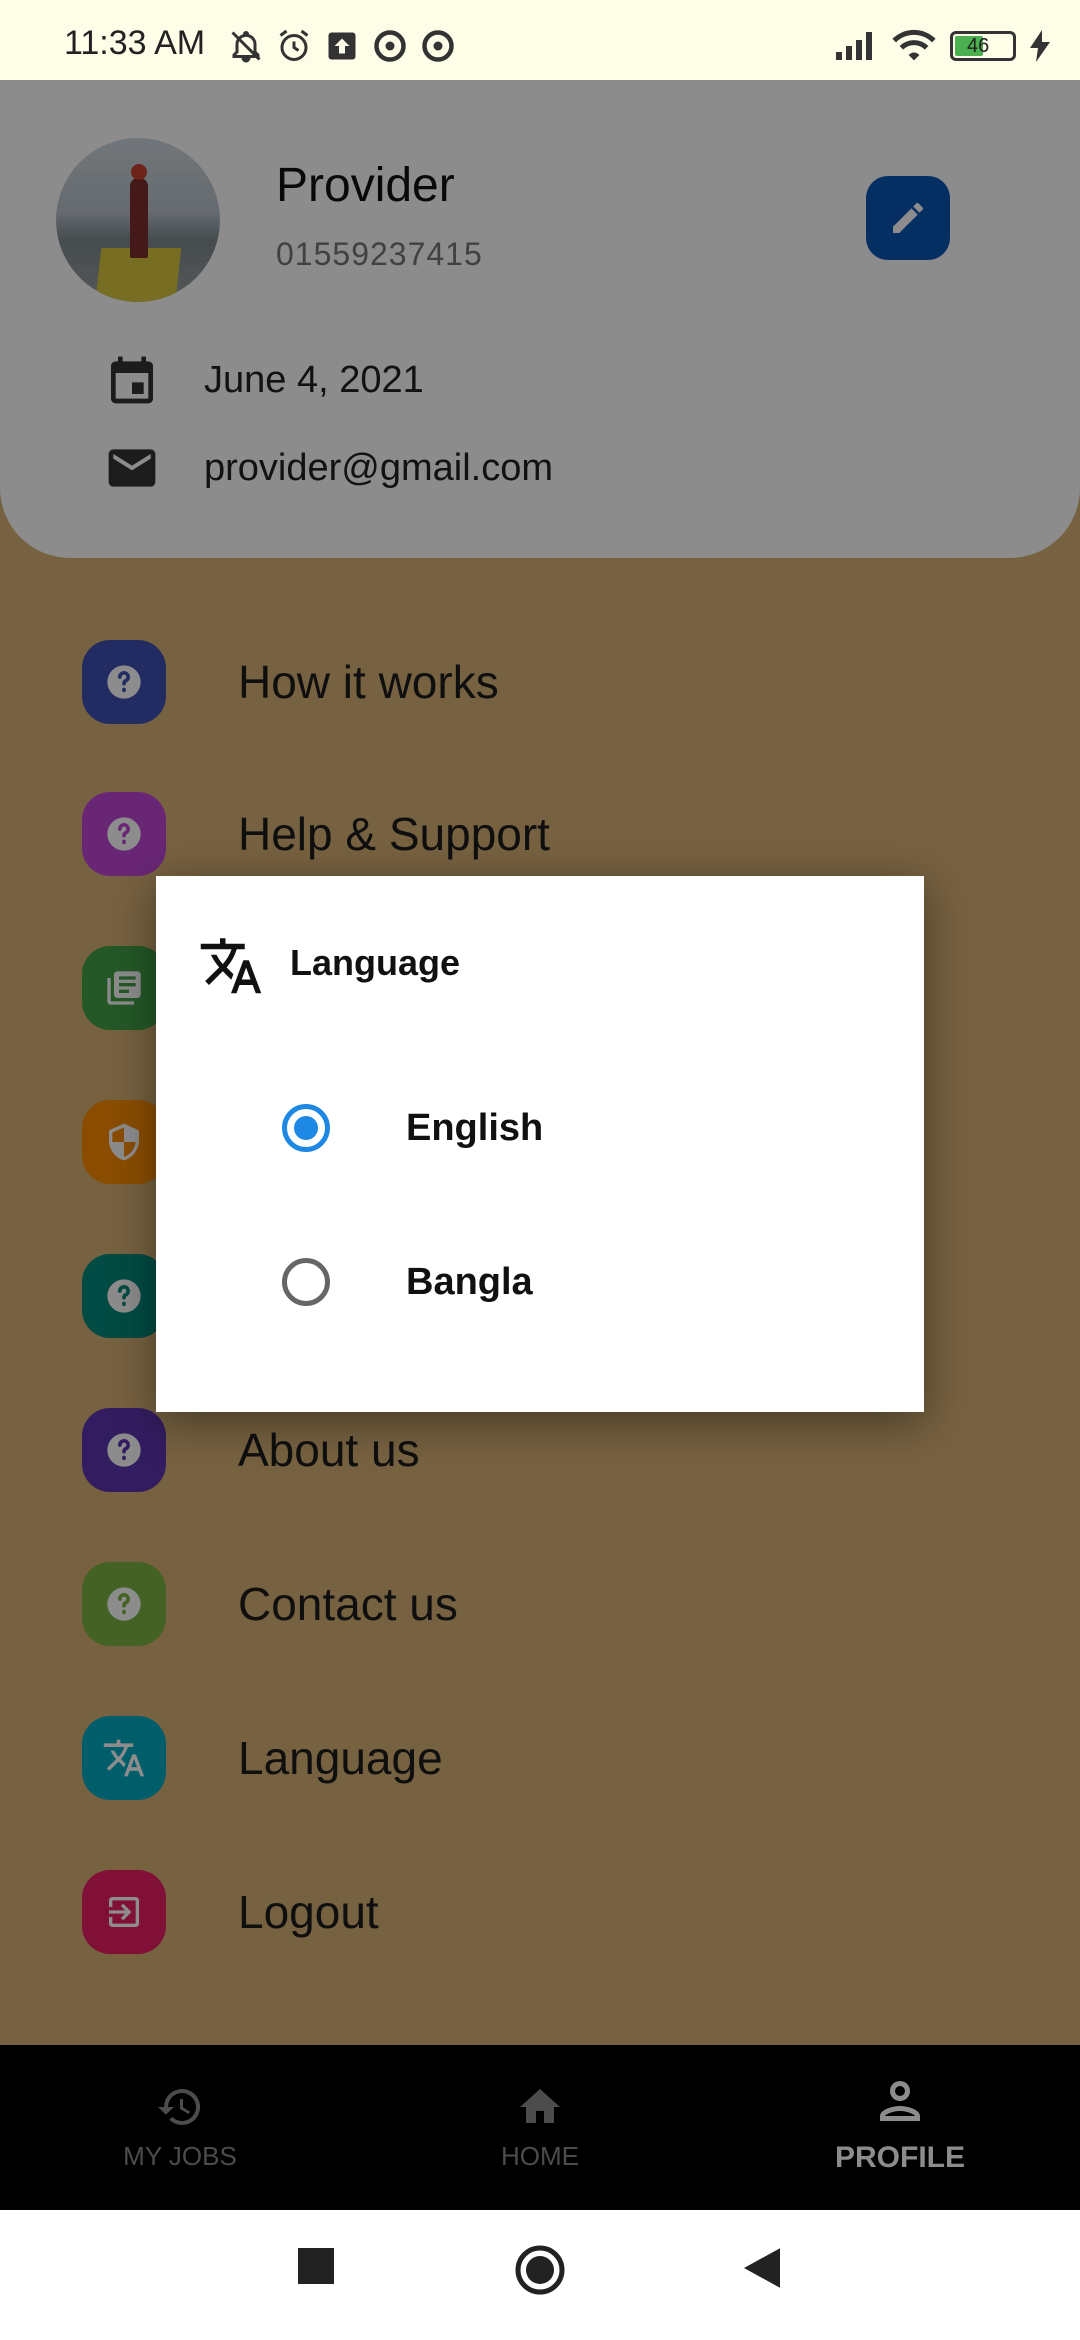 The height and width of the screenshot is (2340, 1080). Describe the element at coordinates (246, 47) in the screenshot. I see `mute-icon` at that location.